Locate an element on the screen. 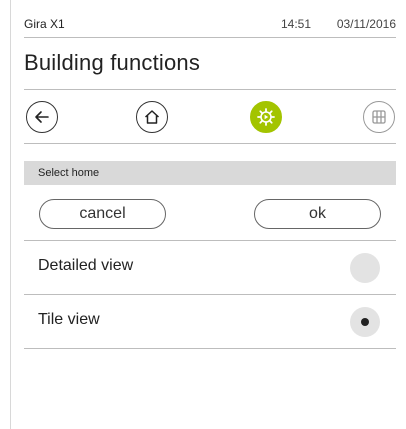 The width and height of the screenshot is (406, 429). radio-tile-view is located at coordinates (365, 322).